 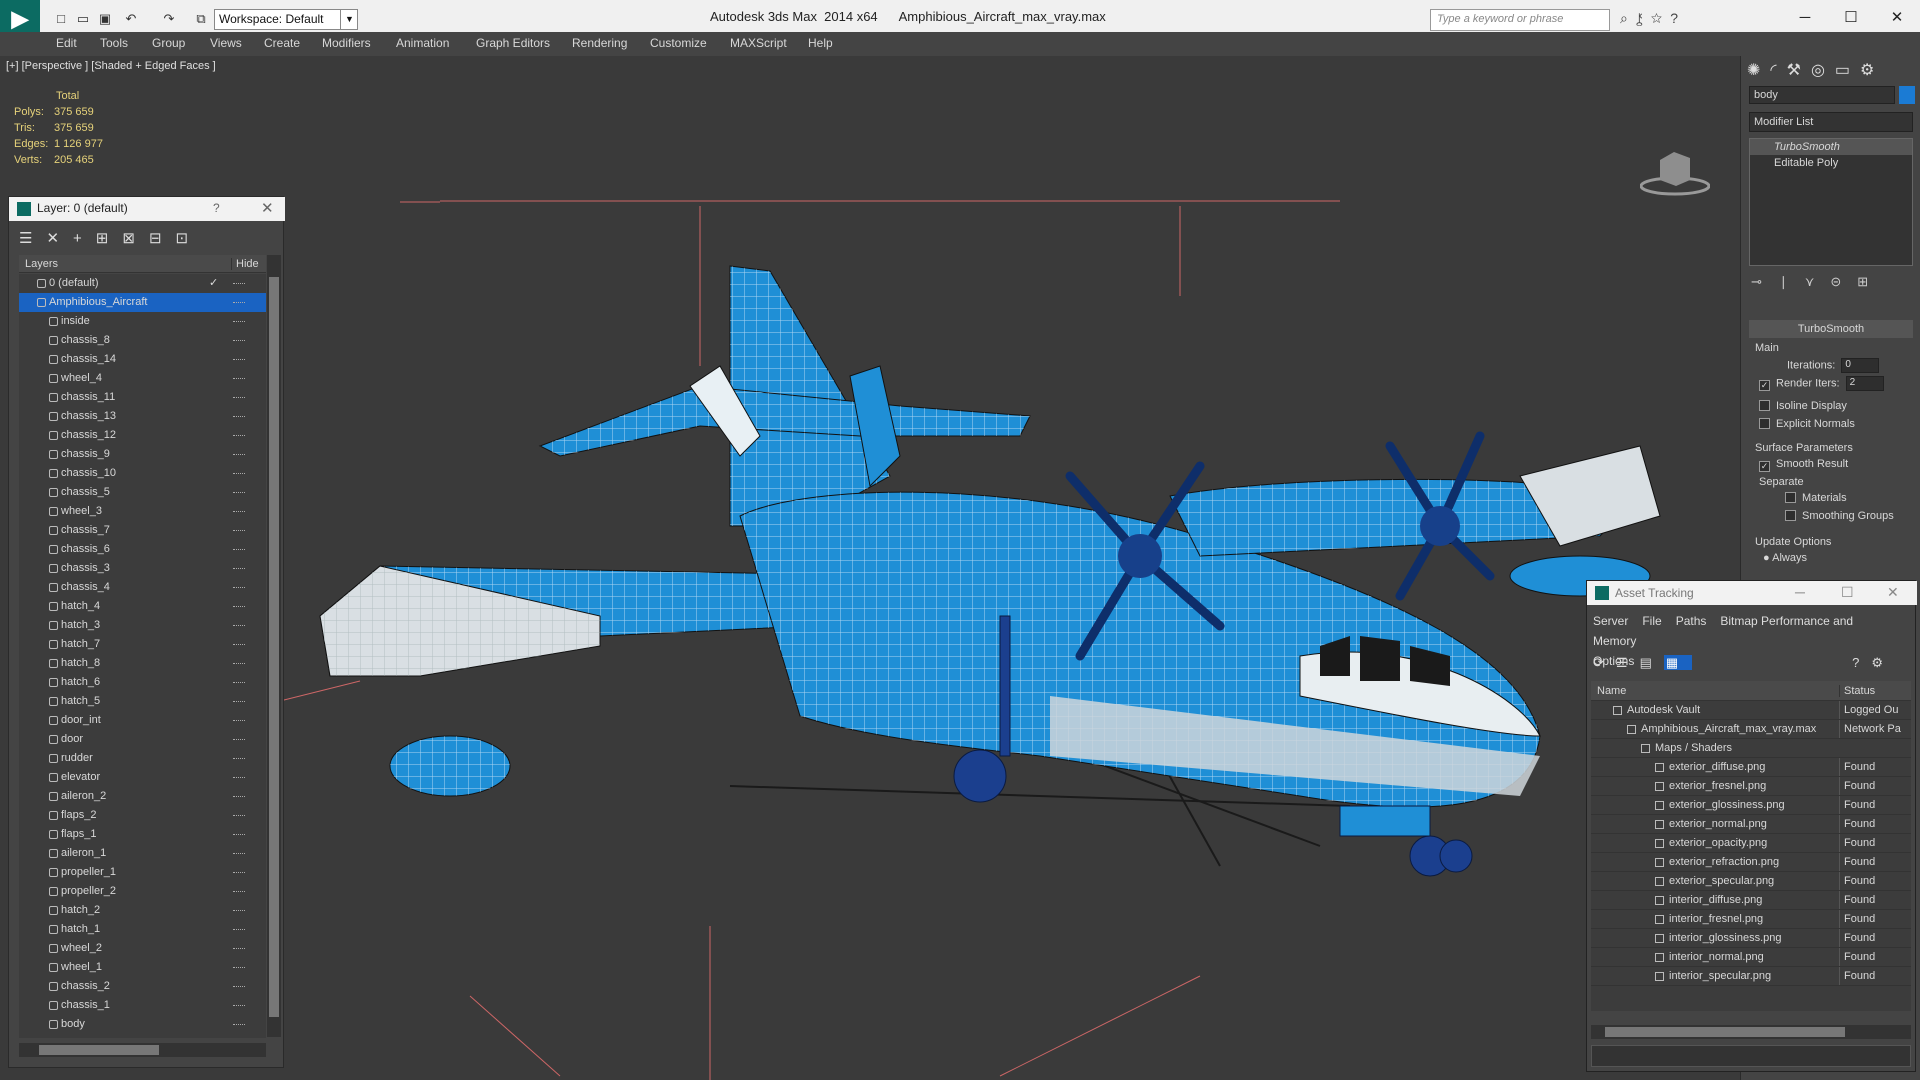 What do you see at coordinates (1778, 70) in the screenshot?
I see `modify-tab-icon: ◜` at bounding box center [1778, 70].